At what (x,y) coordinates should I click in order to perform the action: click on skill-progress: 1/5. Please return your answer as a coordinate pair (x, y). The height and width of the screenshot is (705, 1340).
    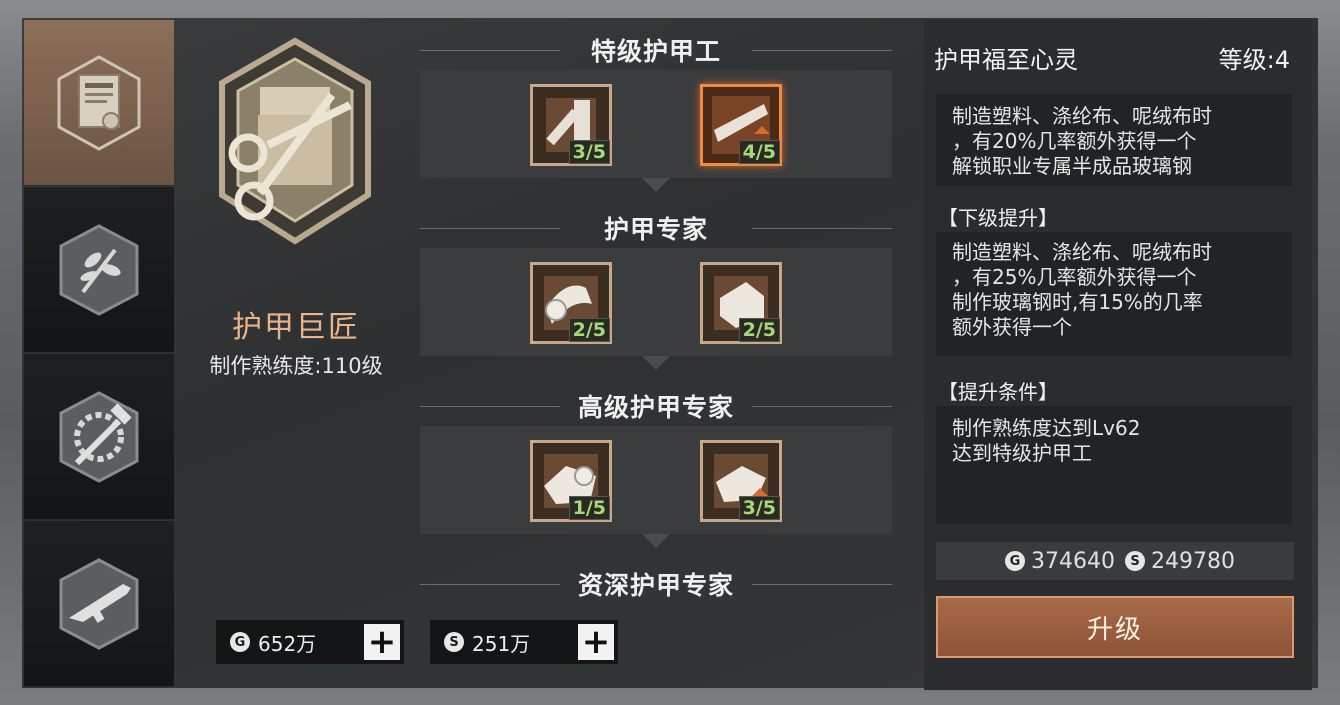
    Looking at the image, I should click on (589, 508).